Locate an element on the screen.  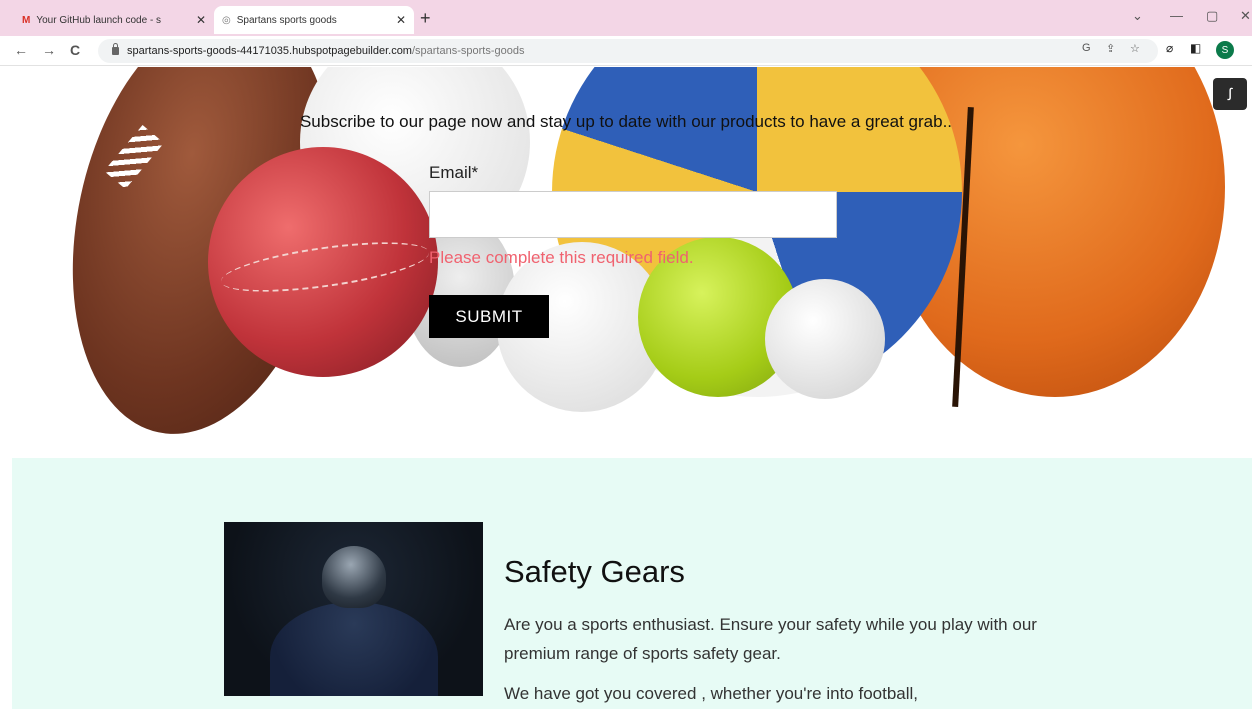
tab-gmail: M Your GitHub launch code - s ✕ is located at coordinates (114, 20).